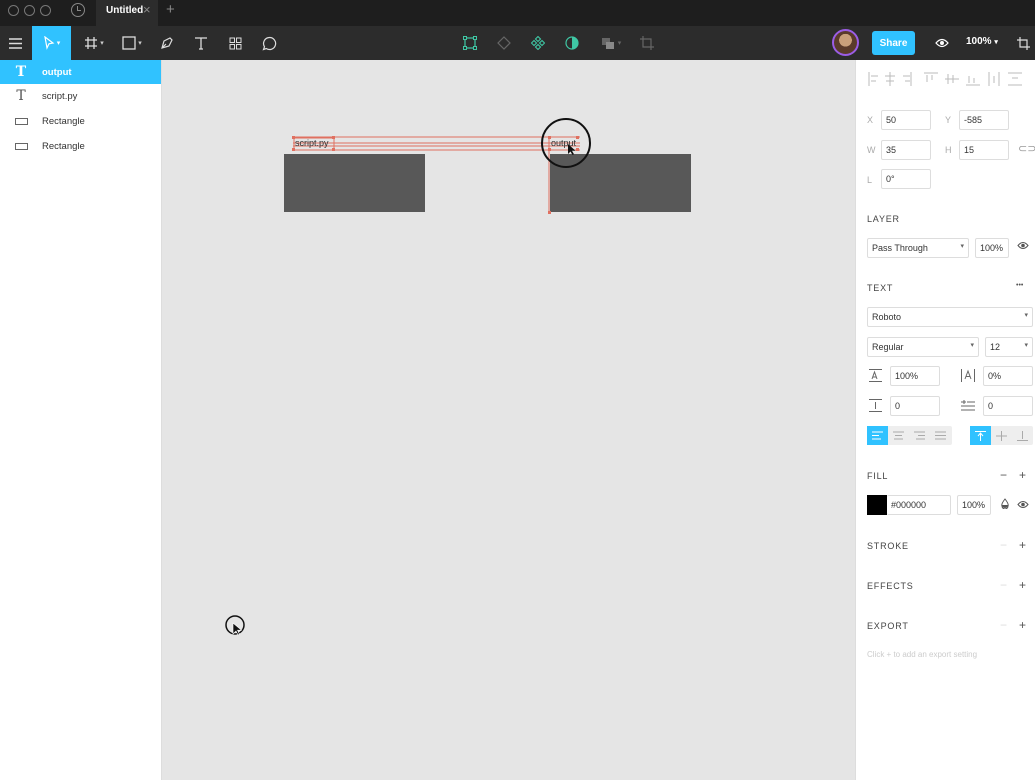  What do you see at coordinates (880, 288) in the screenshot?
I see `text-section-title: TEXT` at bounding box center [880, 288].